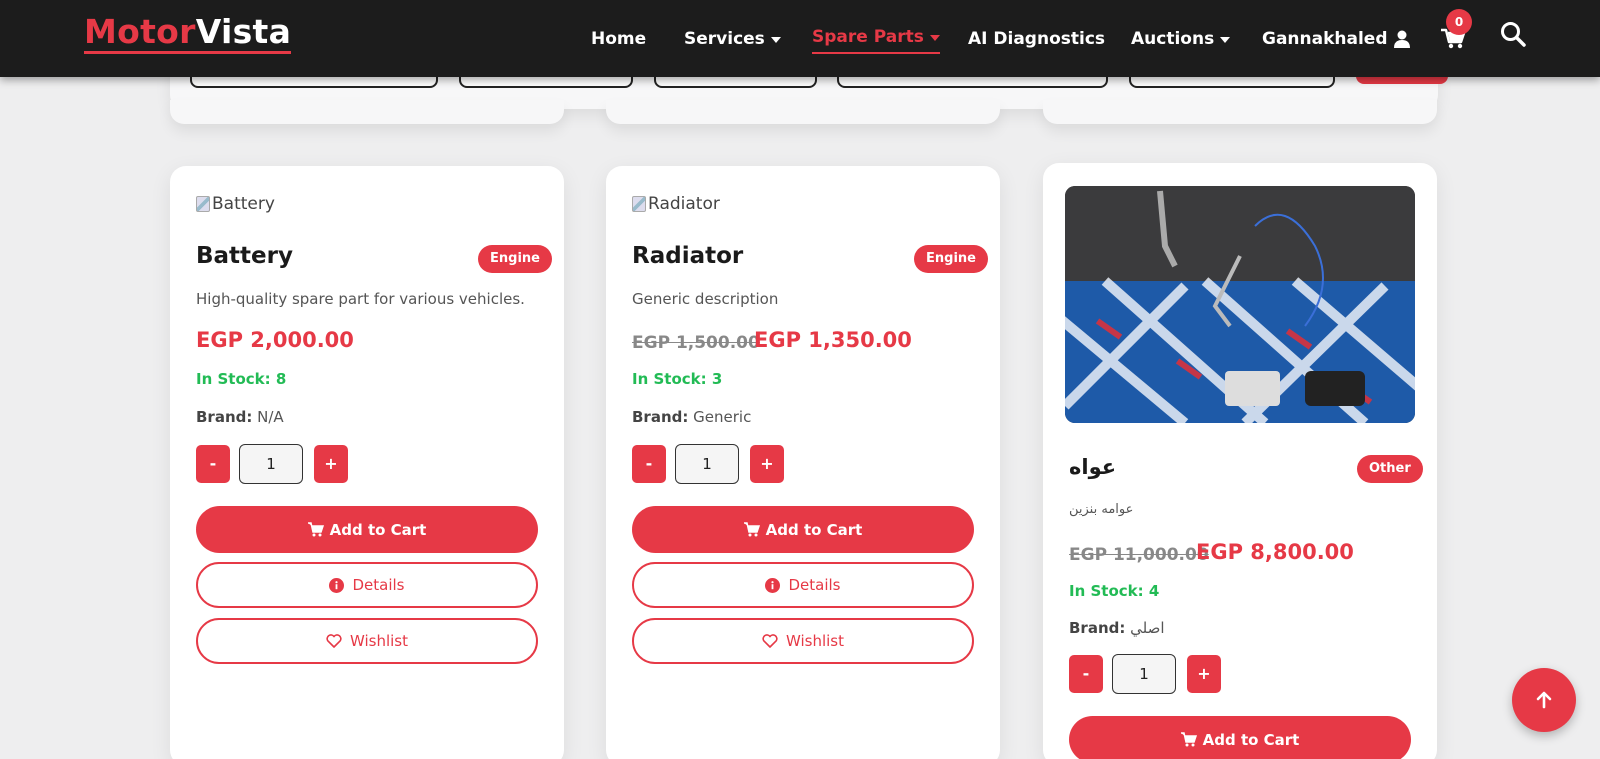 The image size is (1600, 759). I want to click on user-icon, so click(1401, 39).